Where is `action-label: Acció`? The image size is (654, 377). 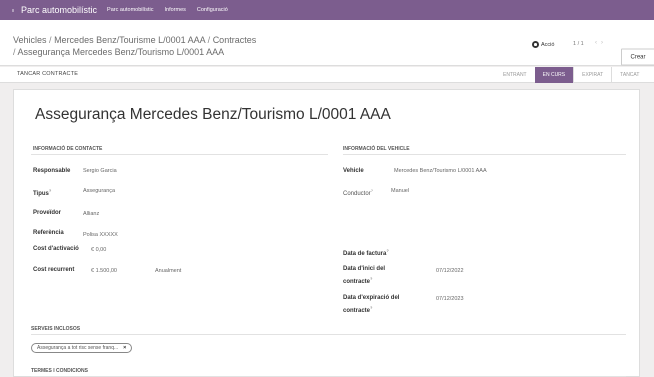 action-label: Acció is located at coordinates (548, 44).